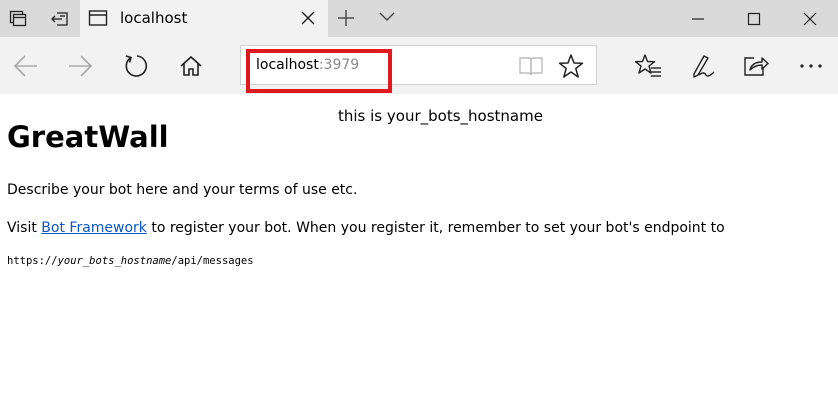 The width and height of the screenshot is (838, 417). What do you see at coordinates (26, 66) in the screenshot?
I see `back-arrow-icon` at bounding box center [26, 66].